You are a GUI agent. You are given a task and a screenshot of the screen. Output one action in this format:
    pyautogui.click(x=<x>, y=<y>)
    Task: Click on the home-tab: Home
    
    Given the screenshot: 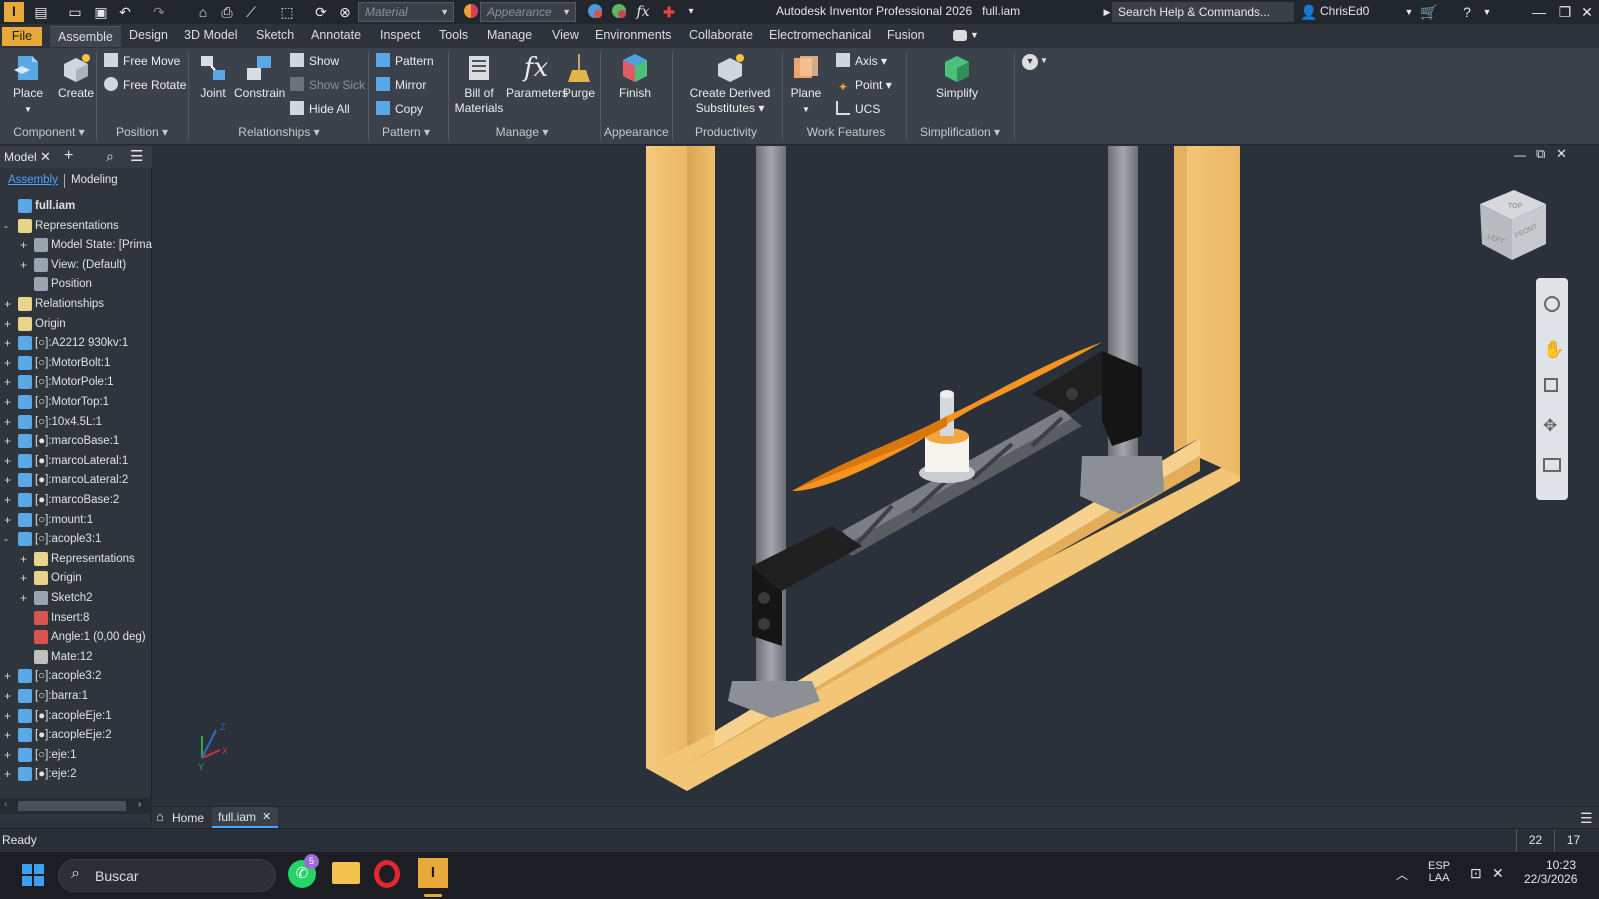 What is the action you would take?
    pyautogui.click(x=188, y=818)
    